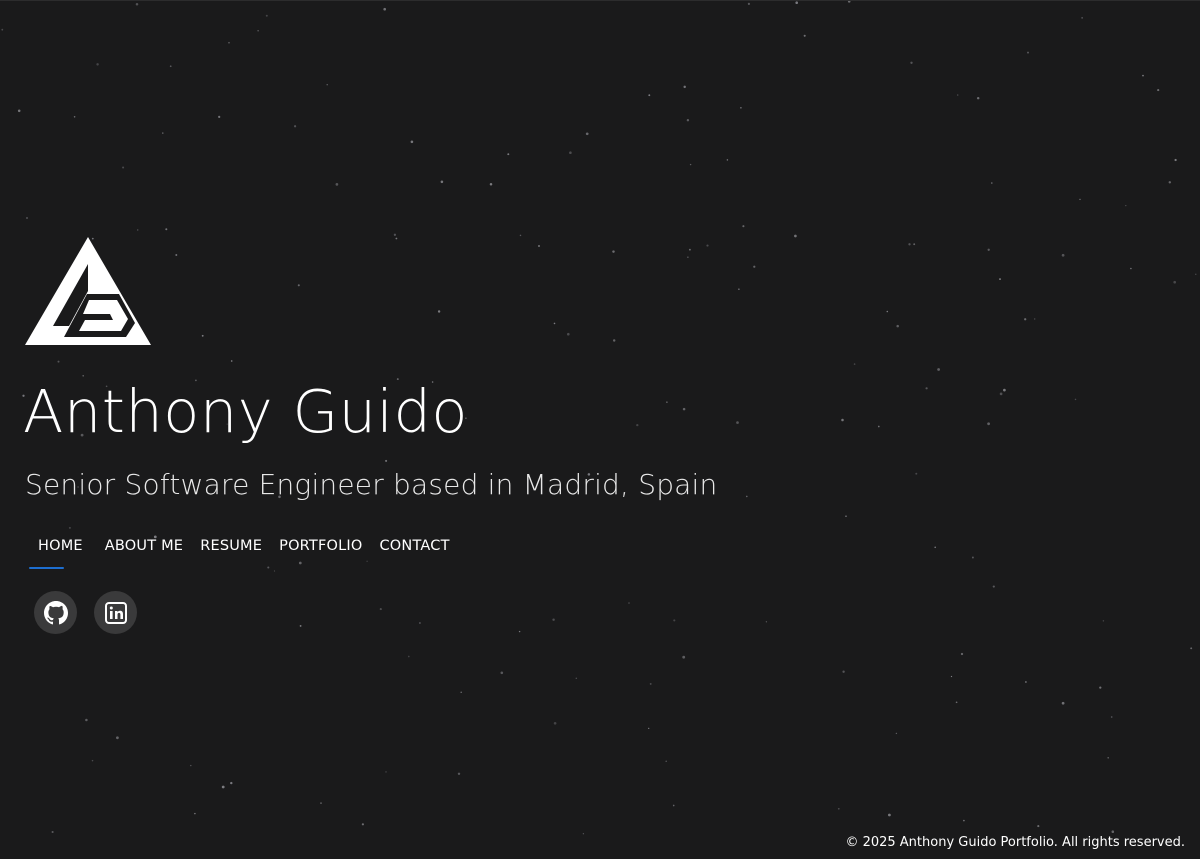  I want to click on nav-resume: RESUME, so click(231, 546).